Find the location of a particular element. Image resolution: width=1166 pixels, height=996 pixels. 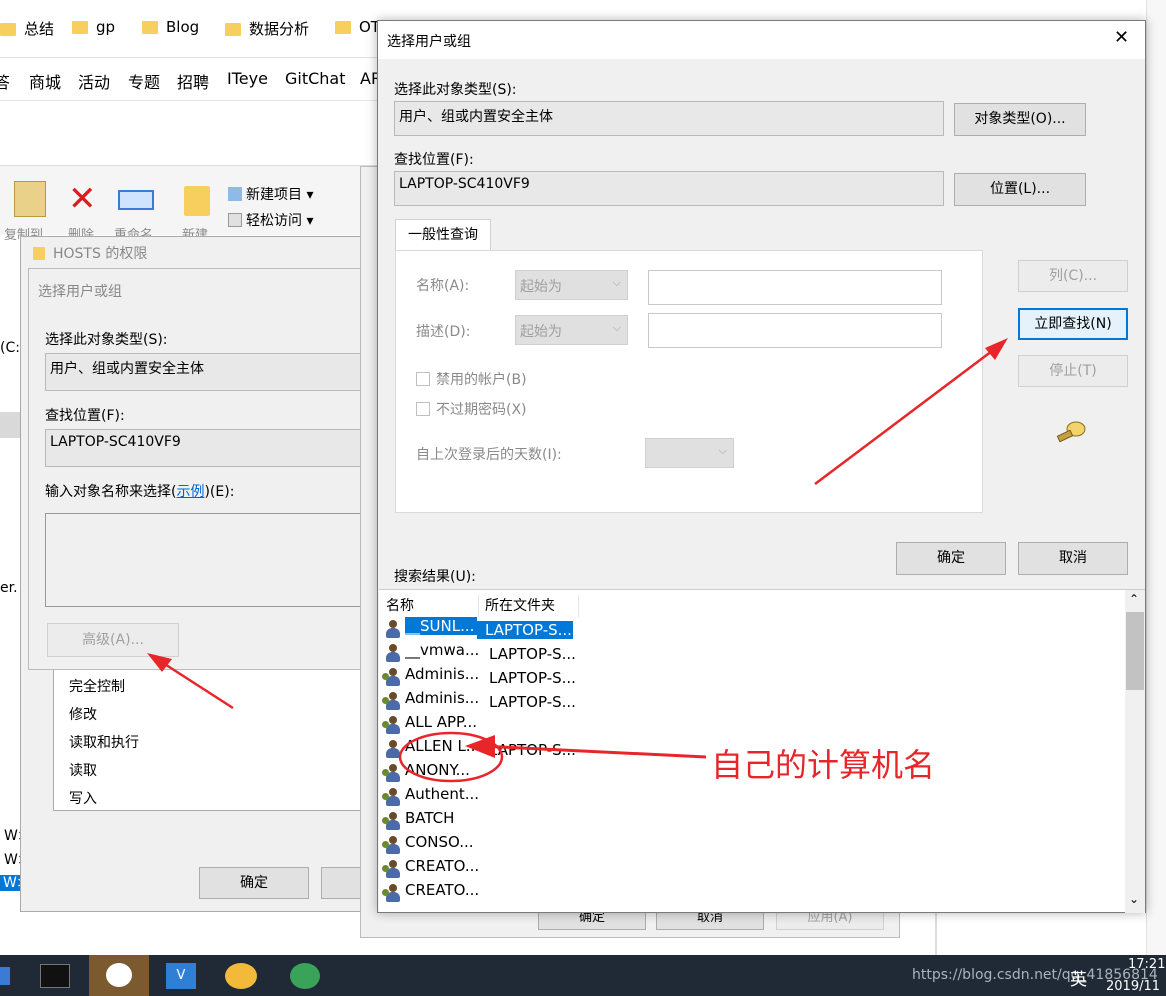

chat-bubbles-icon is located at coordinates (241, 976).